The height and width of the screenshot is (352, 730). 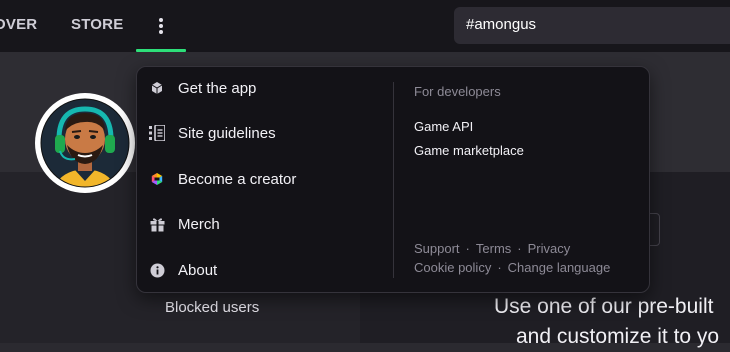 I want to click on menu-item-about: About, so click(x=183, y=270).